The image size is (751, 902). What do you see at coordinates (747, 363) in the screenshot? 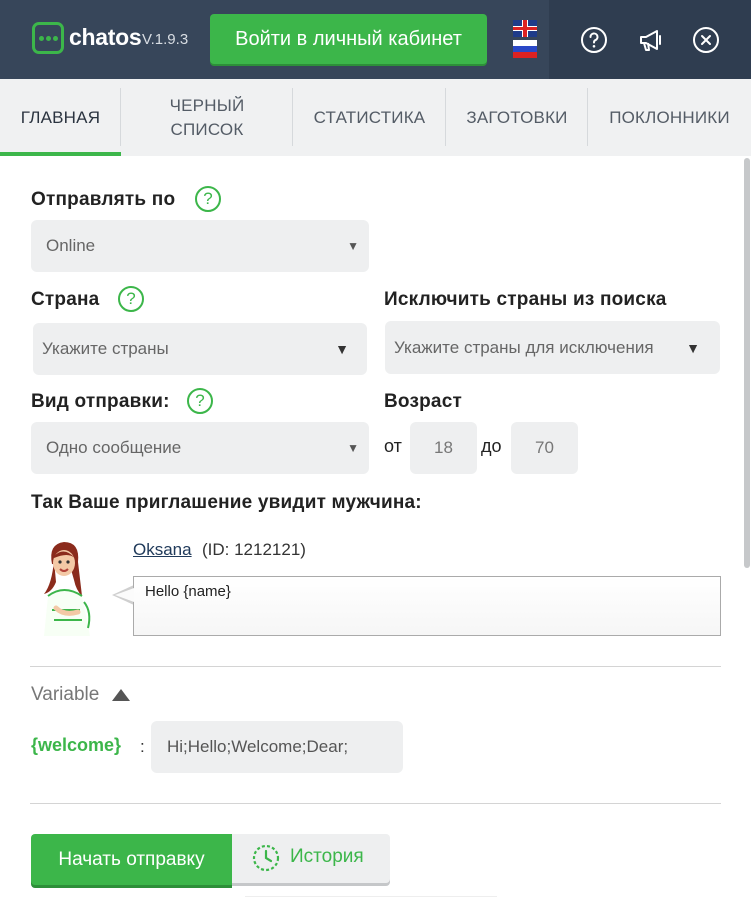
I see `scrollbar-thumb` at bounding box center [747, 363].